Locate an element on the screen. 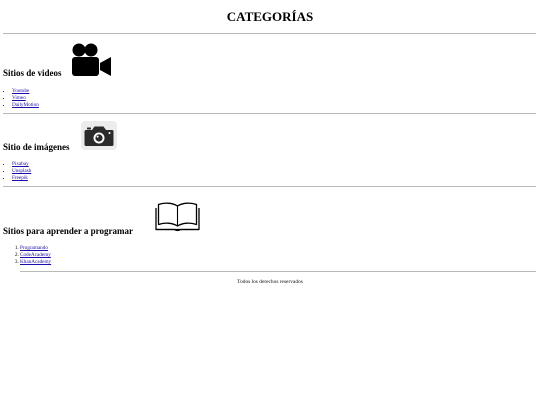  link-list: Programando CodeAcademy KhanAcademy is located at coordinates (27, 256).